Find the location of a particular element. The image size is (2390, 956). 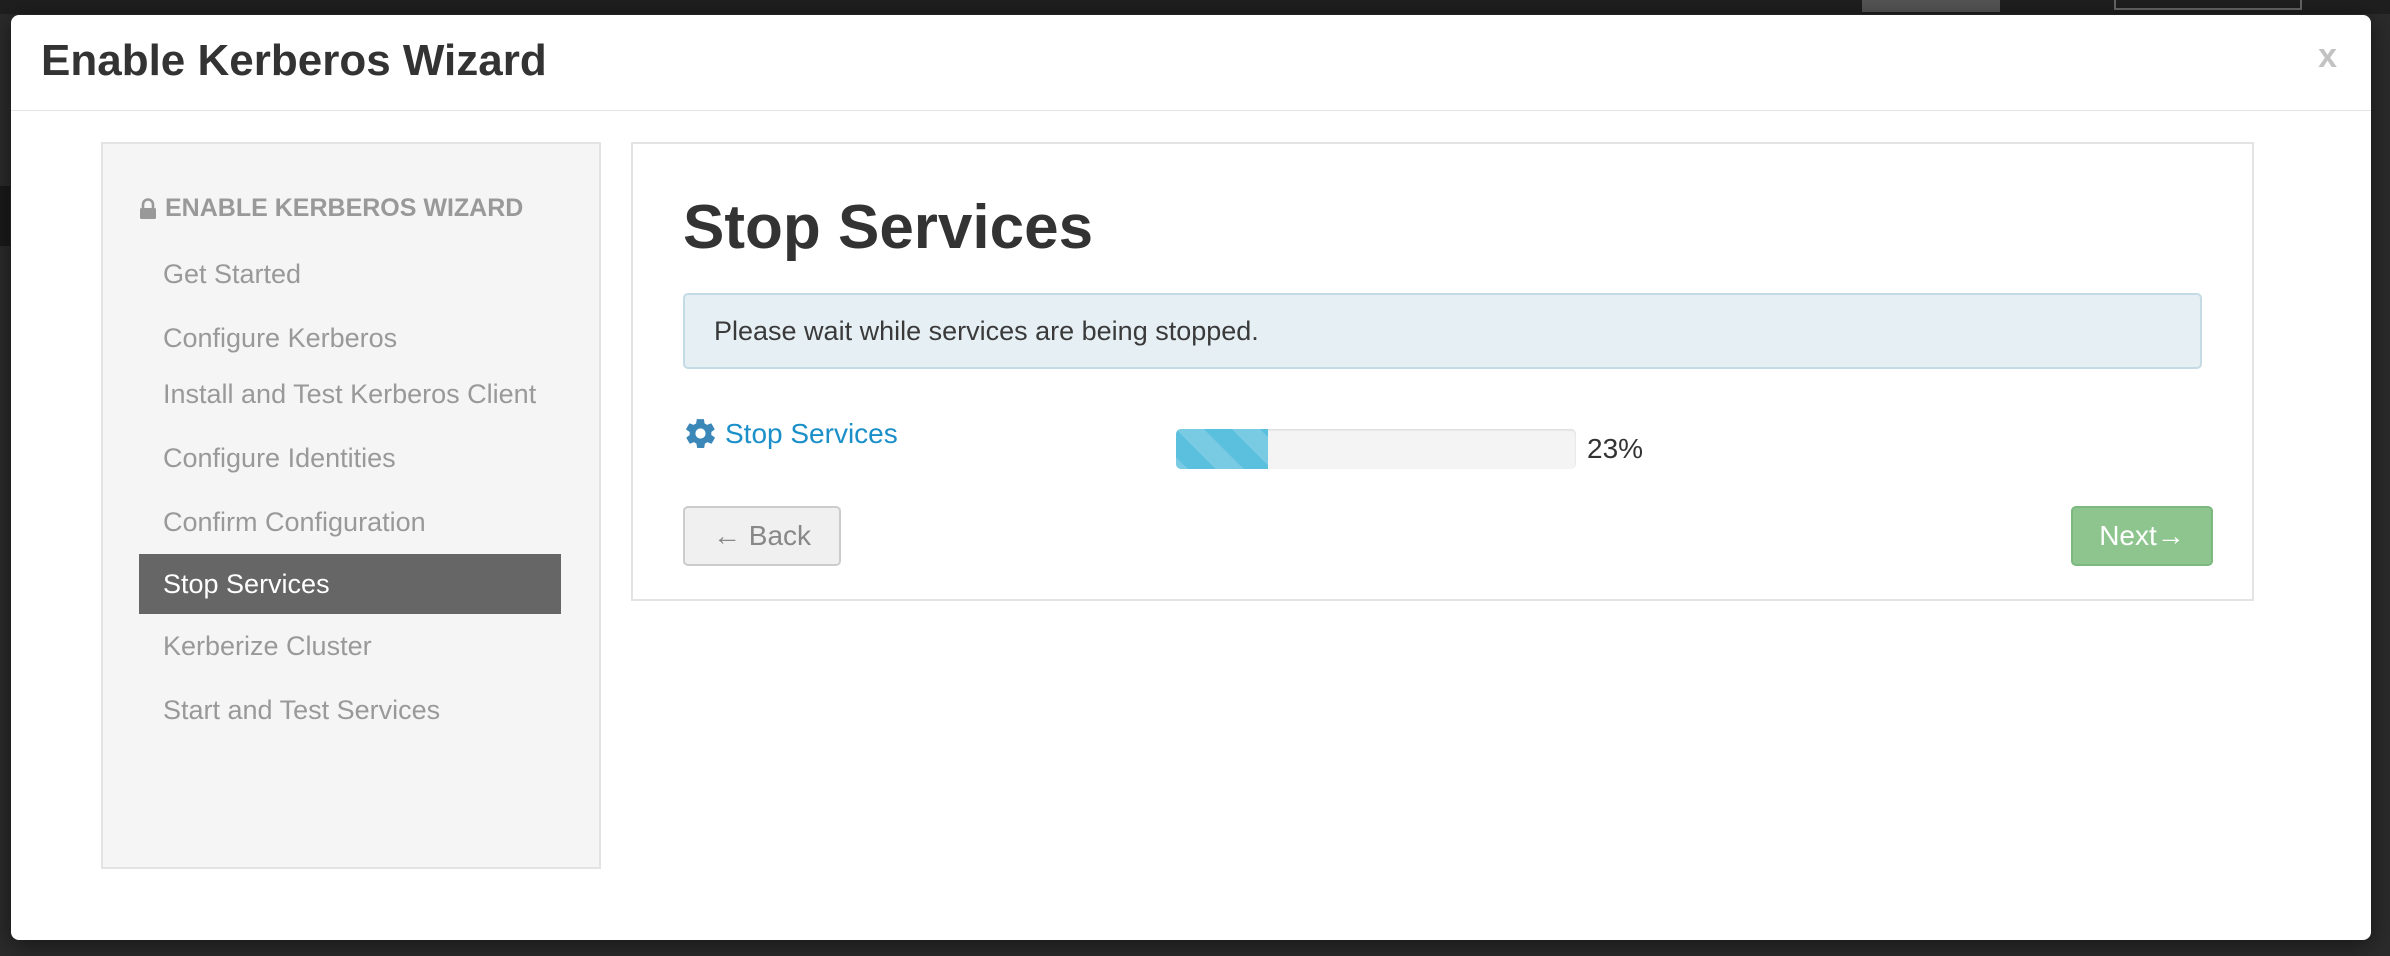

sidebar-header: ENABLE KERBEROS WIZARD is located at coordinates (331, 208).